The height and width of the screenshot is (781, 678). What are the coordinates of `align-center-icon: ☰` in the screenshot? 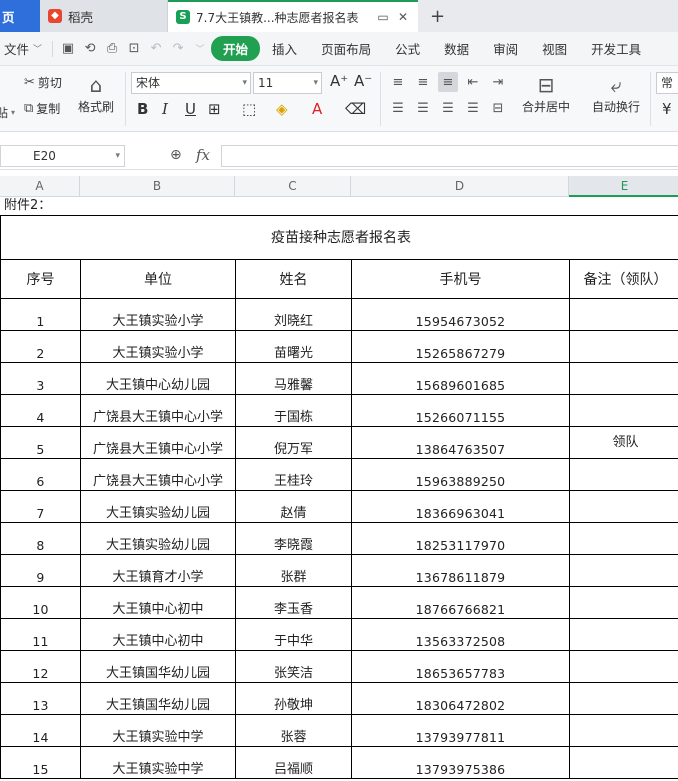 It's located at (423, 108).